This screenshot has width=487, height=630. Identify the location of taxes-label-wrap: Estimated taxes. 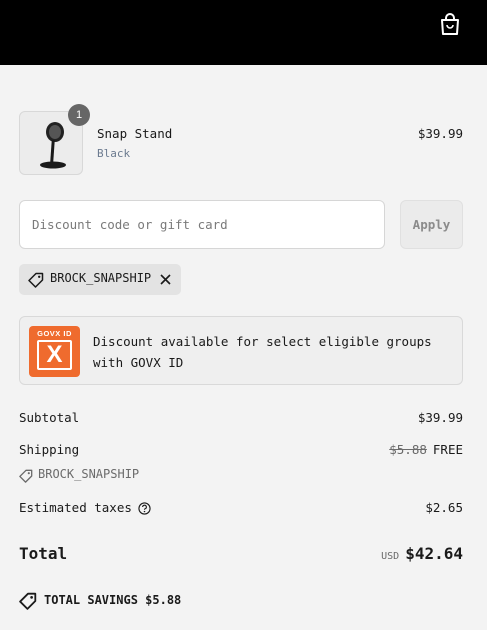
(85, 507).